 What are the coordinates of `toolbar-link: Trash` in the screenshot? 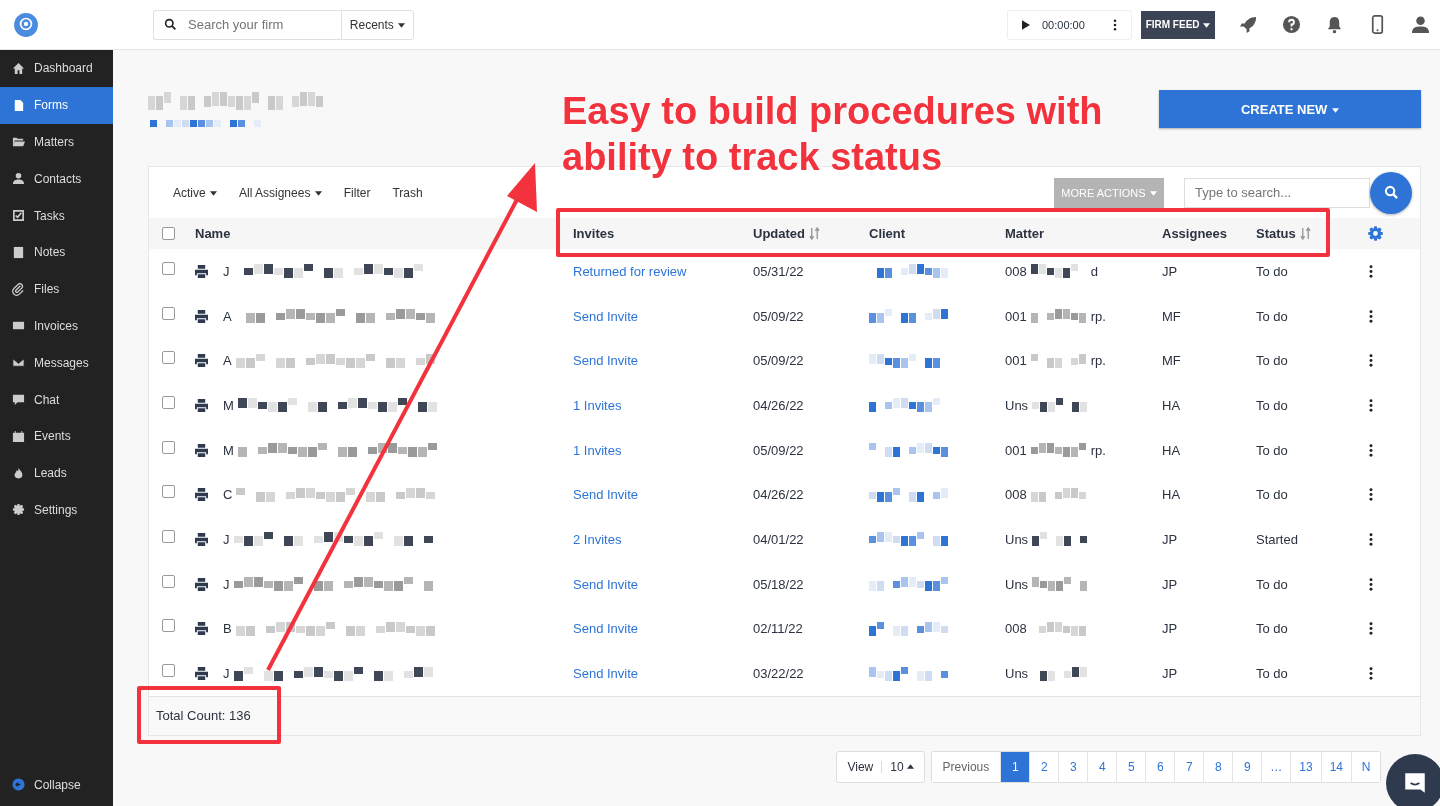 It's located at (407, 192).